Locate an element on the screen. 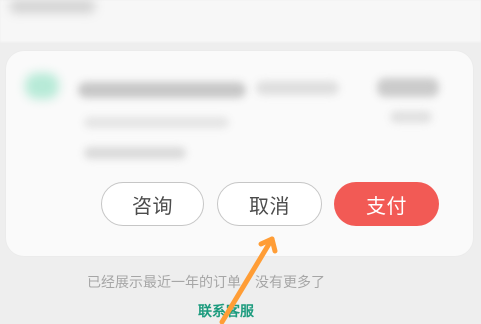  contact-service-link: 联系客服 is located at coordinates (234, 312).